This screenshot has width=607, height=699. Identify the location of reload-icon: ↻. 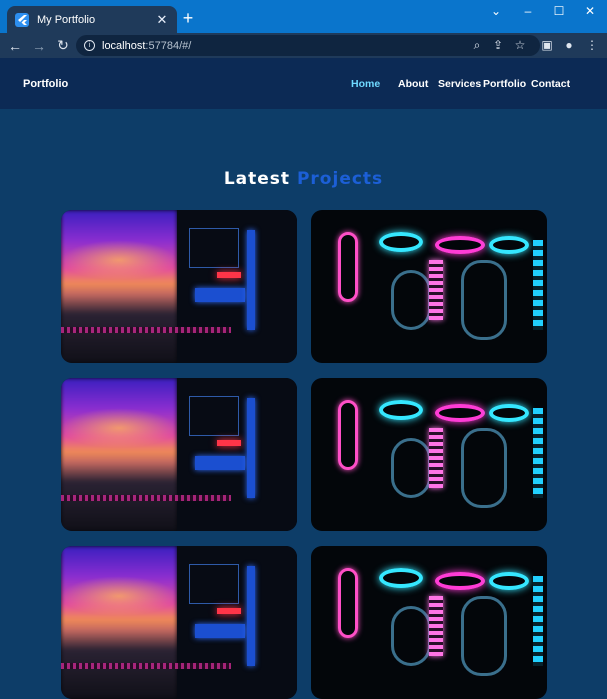
(63, 45).